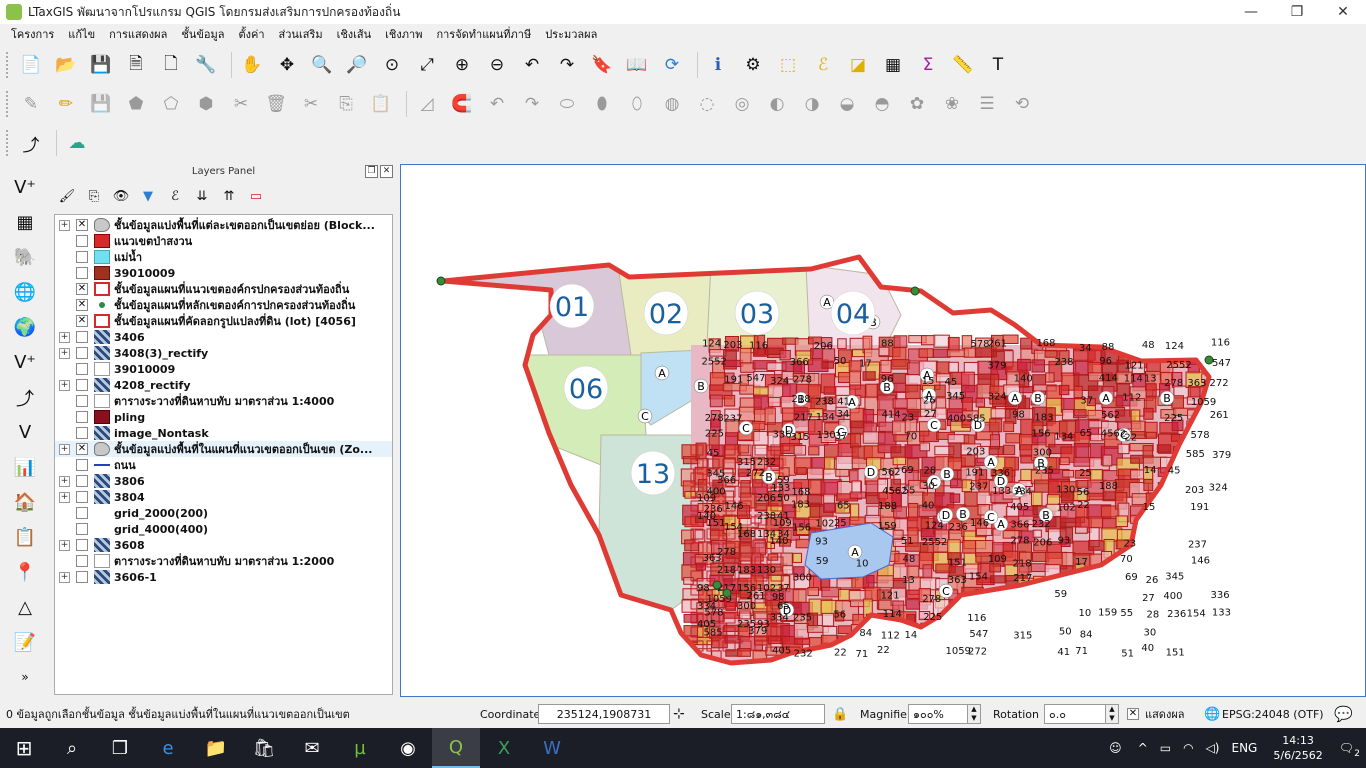 The width and height of the screenshot is (1366, 768). I want to click on utorrent-icon: µ, so click(360, 748).